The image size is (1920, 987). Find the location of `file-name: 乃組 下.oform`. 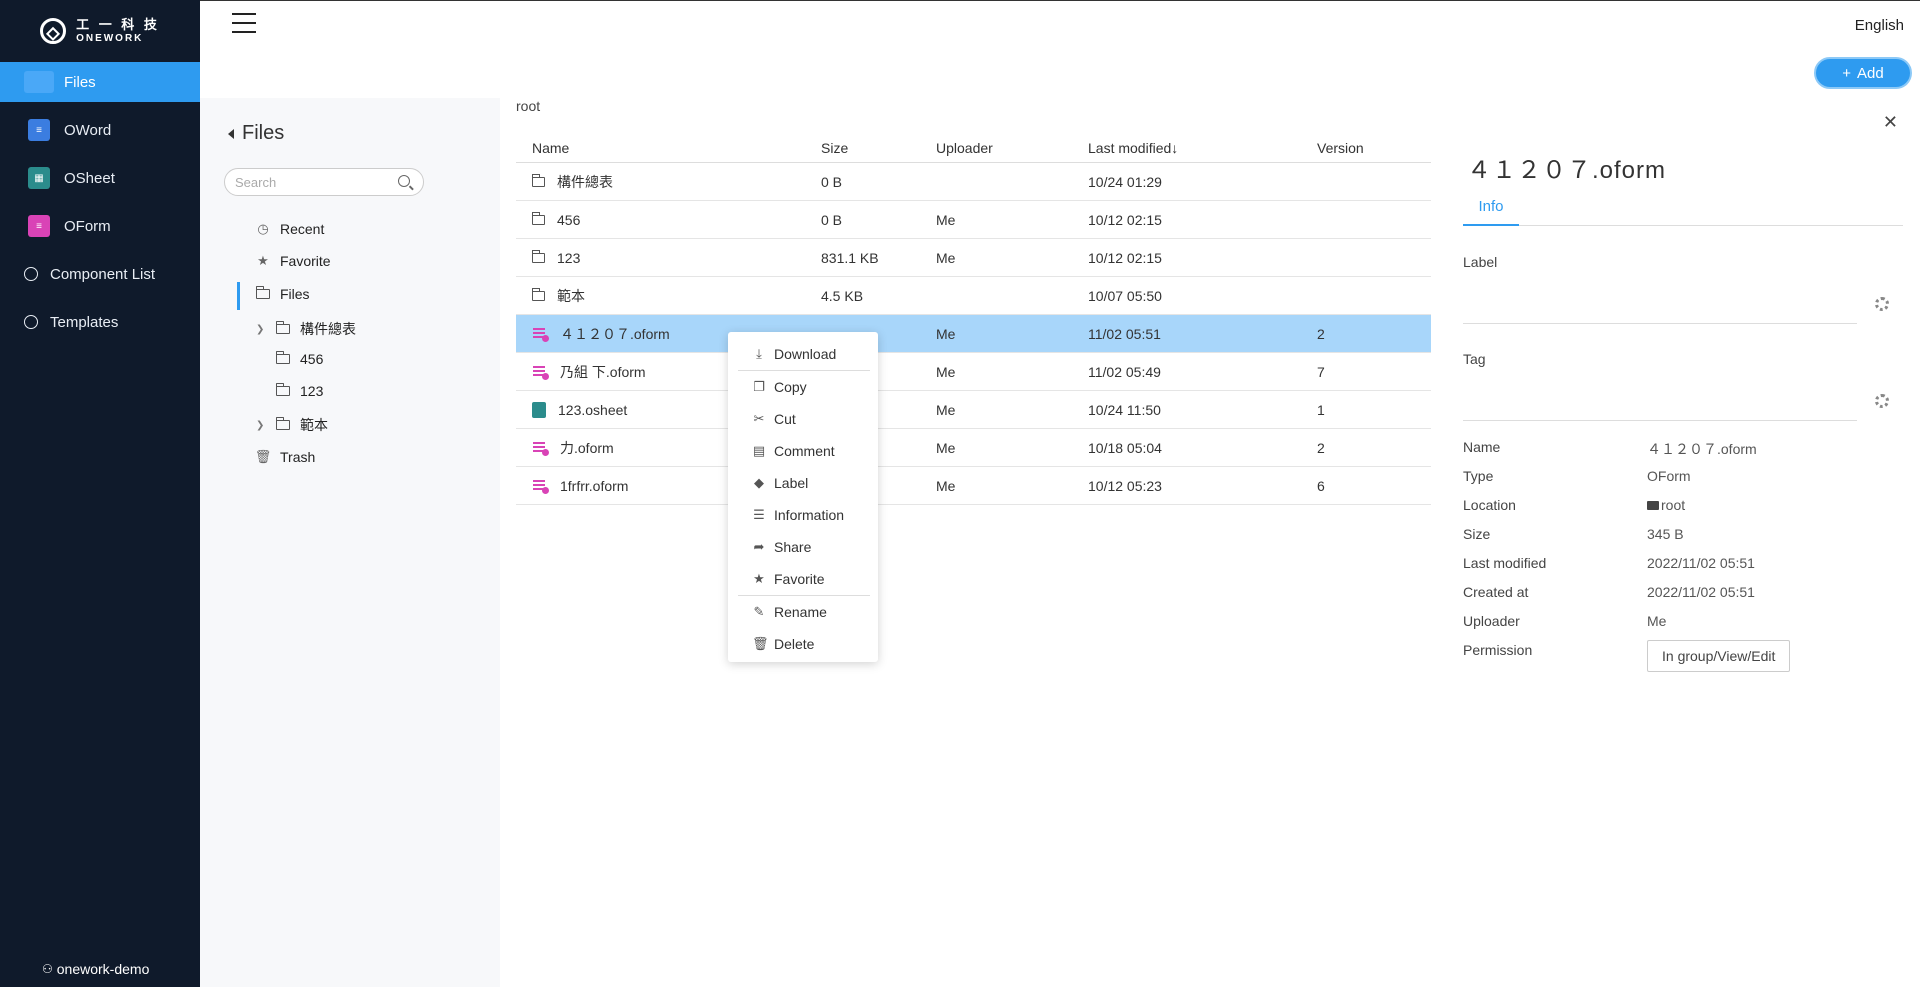

file-name: 乃組 下.oform is located at coordinates (603, 371).